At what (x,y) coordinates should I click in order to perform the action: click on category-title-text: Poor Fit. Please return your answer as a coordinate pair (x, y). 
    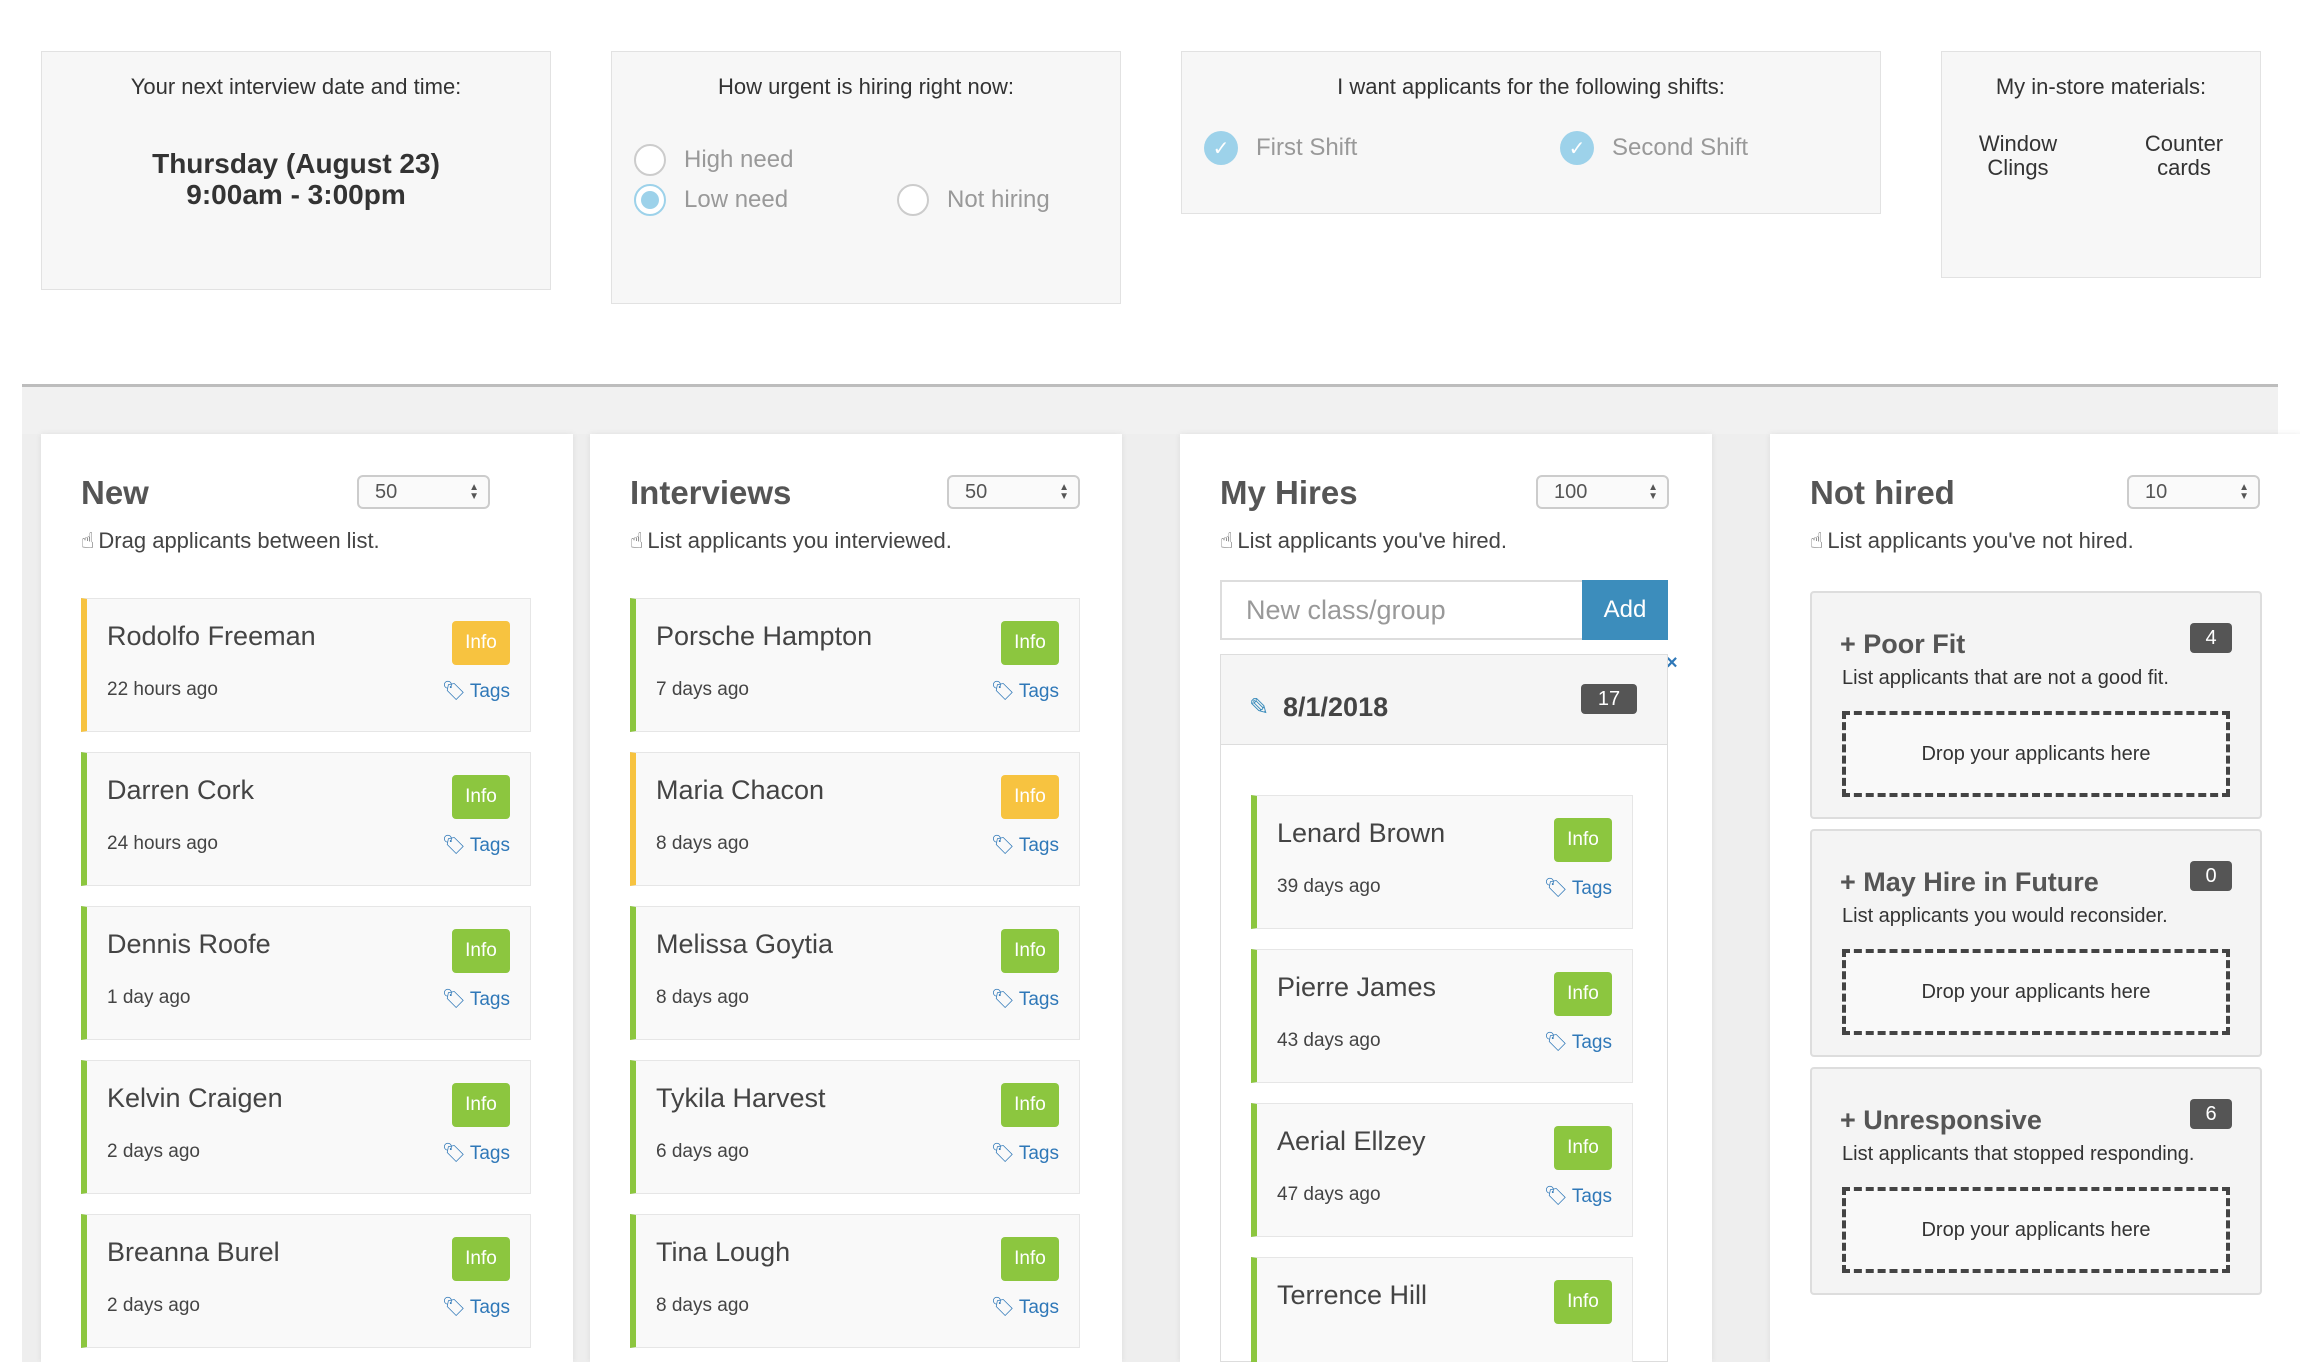
    Looking at the image, I should click on (1914, 644).